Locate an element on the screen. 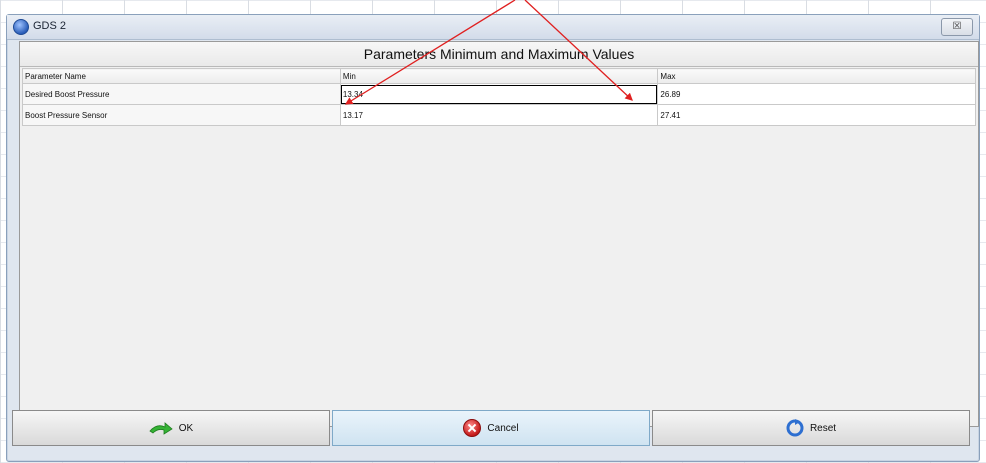 This screenshot has height=463, width=986. title-bar: GDS 2 ☒ is located at coordinates (493, 27).